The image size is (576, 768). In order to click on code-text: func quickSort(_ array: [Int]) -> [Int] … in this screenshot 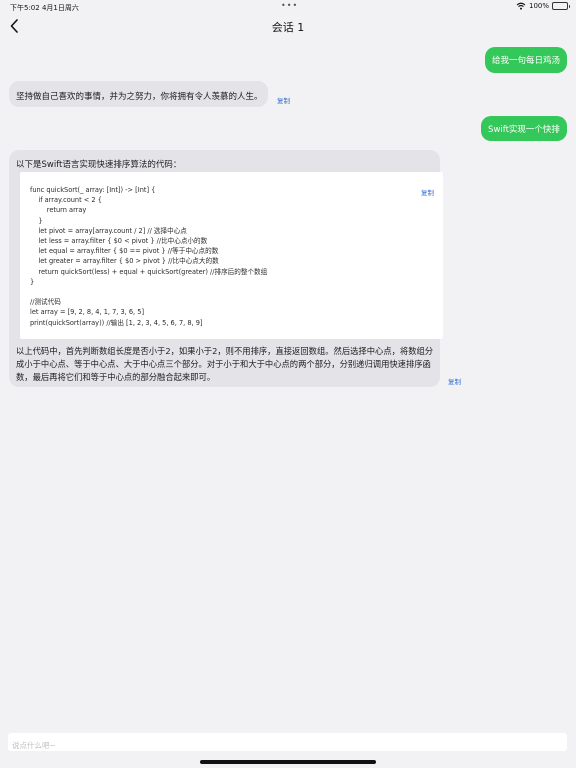, I will do `click(149, 256)`.